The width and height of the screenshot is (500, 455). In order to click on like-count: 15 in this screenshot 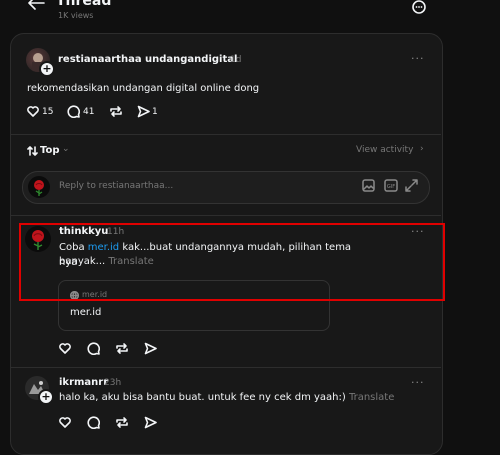, I will do `click(48, 112)`.